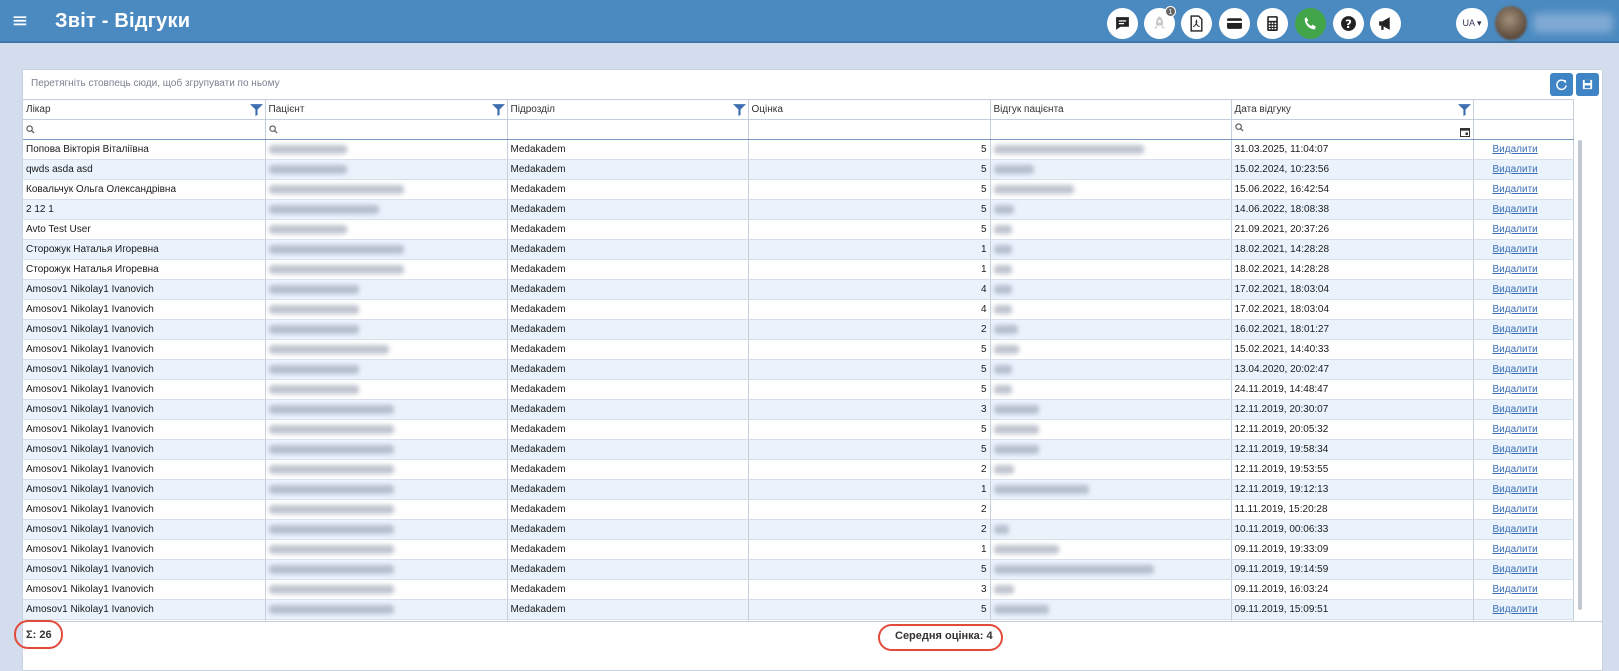 Image resolution: width=1619 pixels, height=671 pixels. I want to click on calculator-button, so click(1272, 23).